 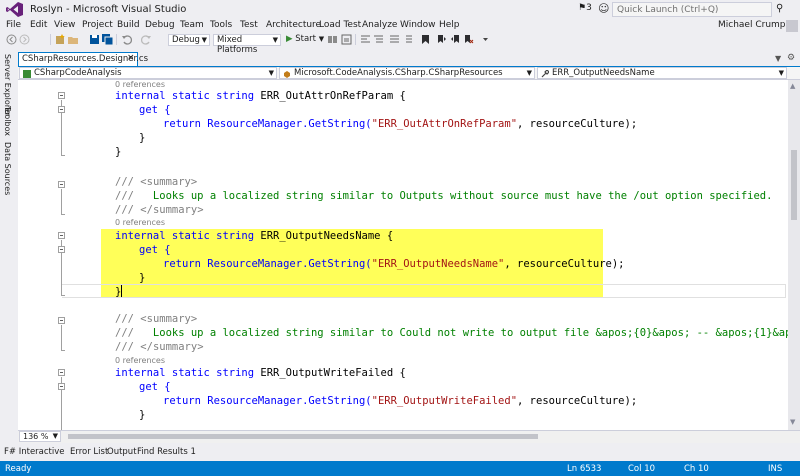 I want to click on undo-icon, so click(x=126, y=39).